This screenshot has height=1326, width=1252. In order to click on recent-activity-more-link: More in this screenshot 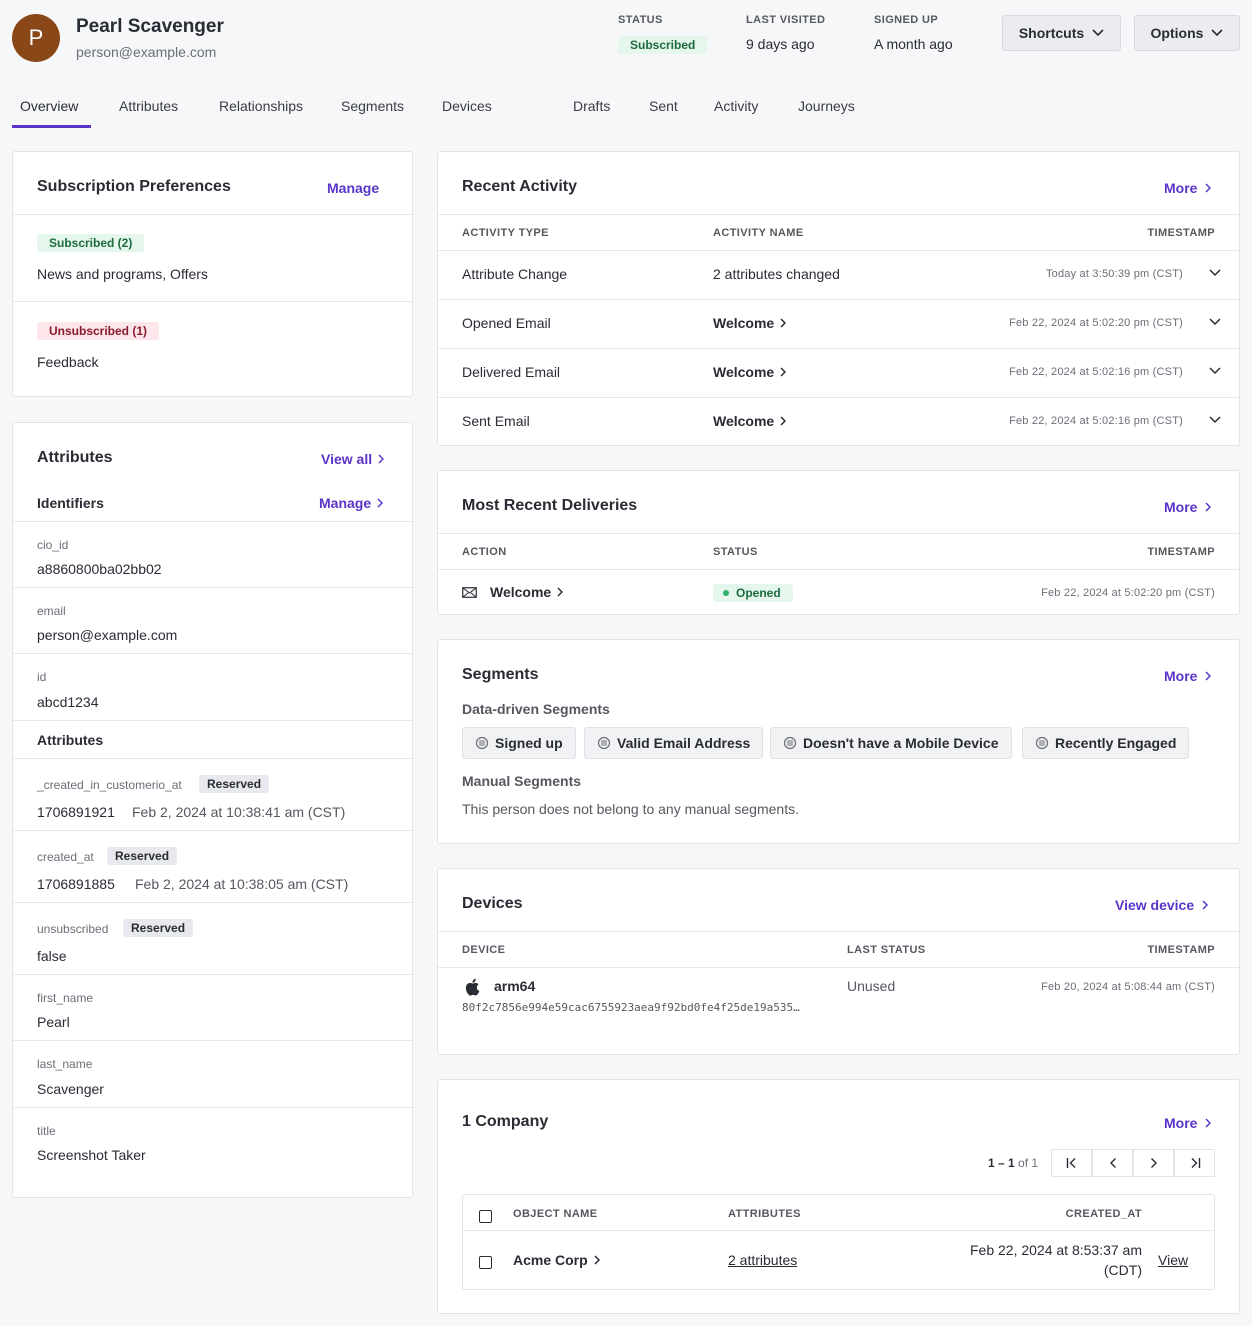, I will do `click(1188, 188)`.